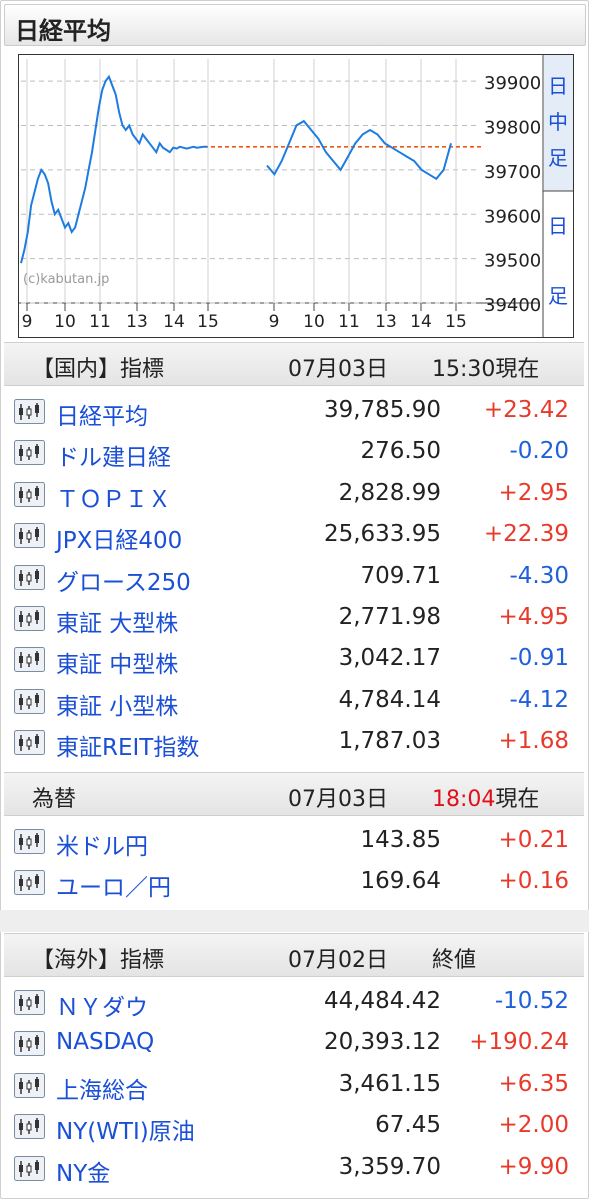 Image resolution: width=589 pixels, height=1199 pixels. I want to click on domestic-change: +1.68, so click(533, 741).